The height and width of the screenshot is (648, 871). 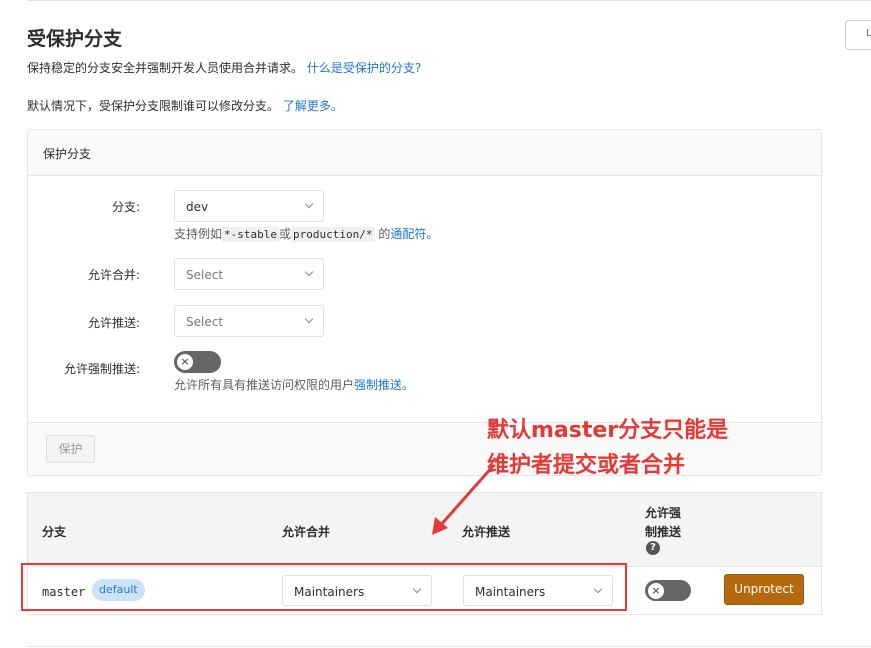 I want to click on allowed-to-merge-label: 允许合并:, so click(x=113, y=275).